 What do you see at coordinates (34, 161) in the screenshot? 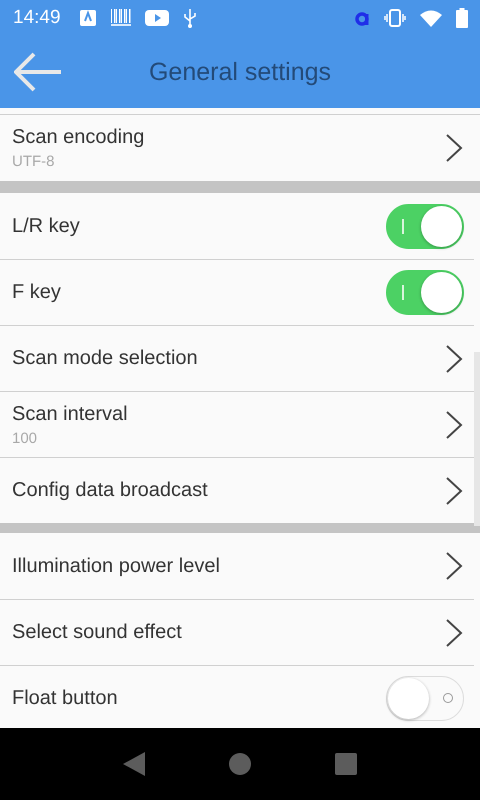
I see `setting-value: UTF-8` at bounding box center [34, 161].